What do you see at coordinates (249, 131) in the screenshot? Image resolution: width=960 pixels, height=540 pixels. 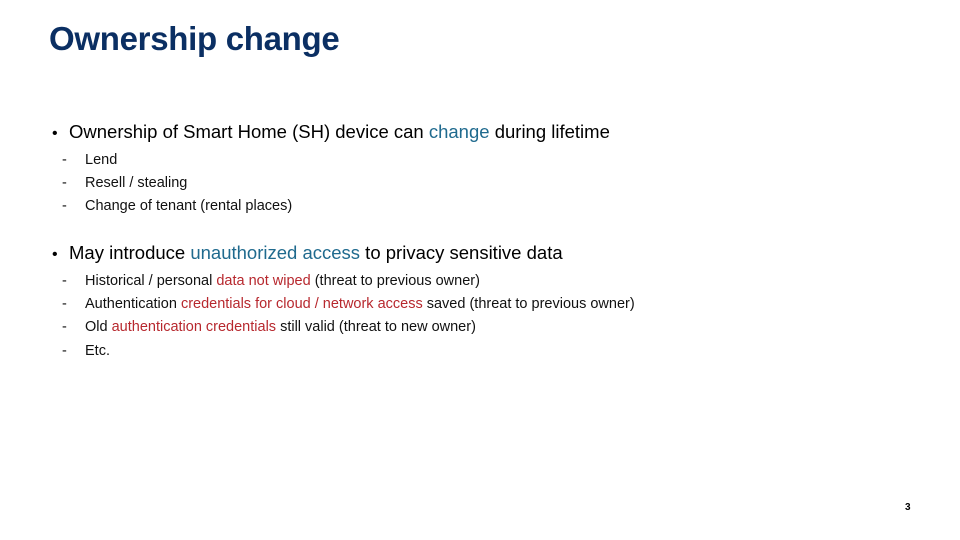 I see `text-segment: Ownership of Smart Home (SH) device can` at bounding box center [249, 131].